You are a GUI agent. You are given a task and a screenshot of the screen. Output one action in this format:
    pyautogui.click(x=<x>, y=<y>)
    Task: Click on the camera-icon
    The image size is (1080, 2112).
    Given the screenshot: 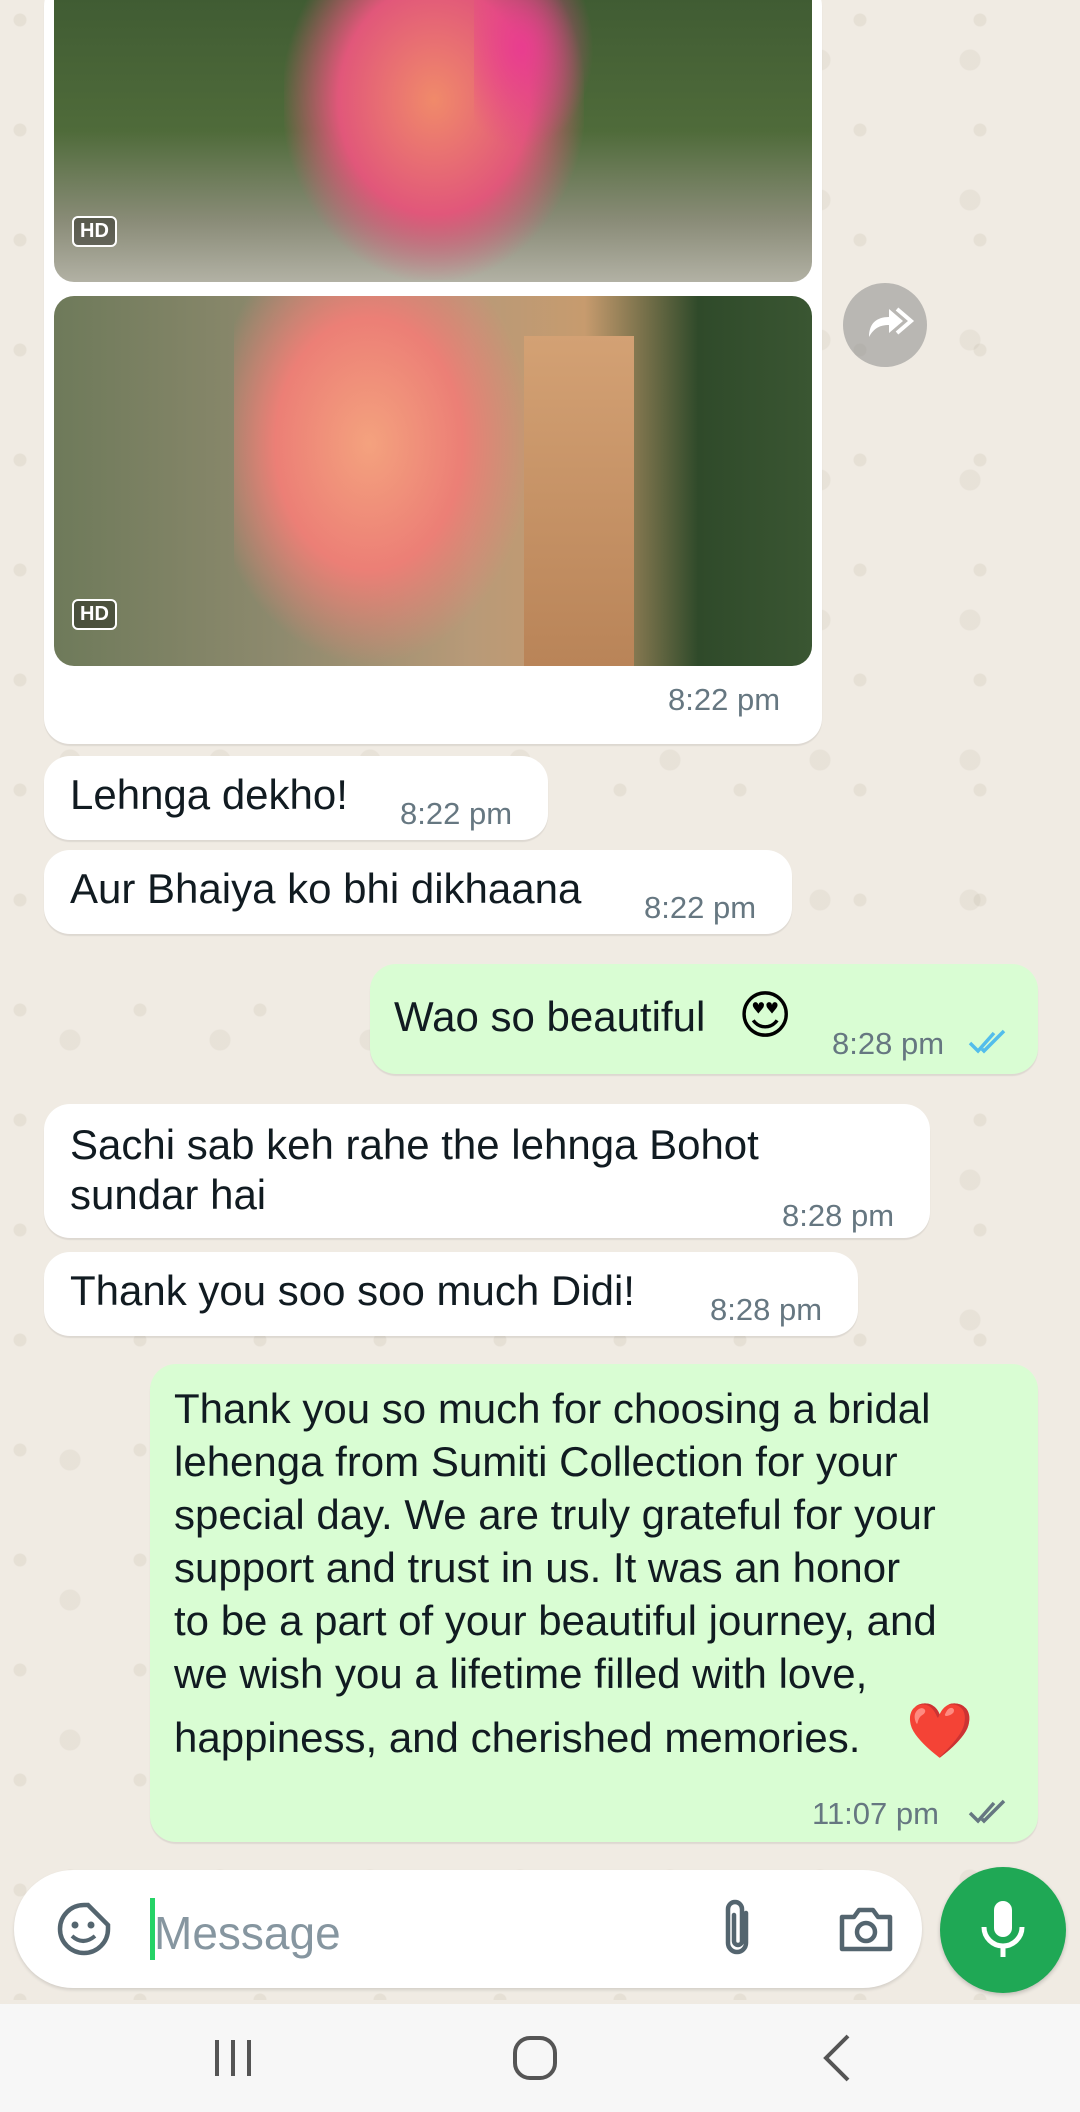 What is the action you would take?
    pyautogui.click(x=866, y=1929)
    